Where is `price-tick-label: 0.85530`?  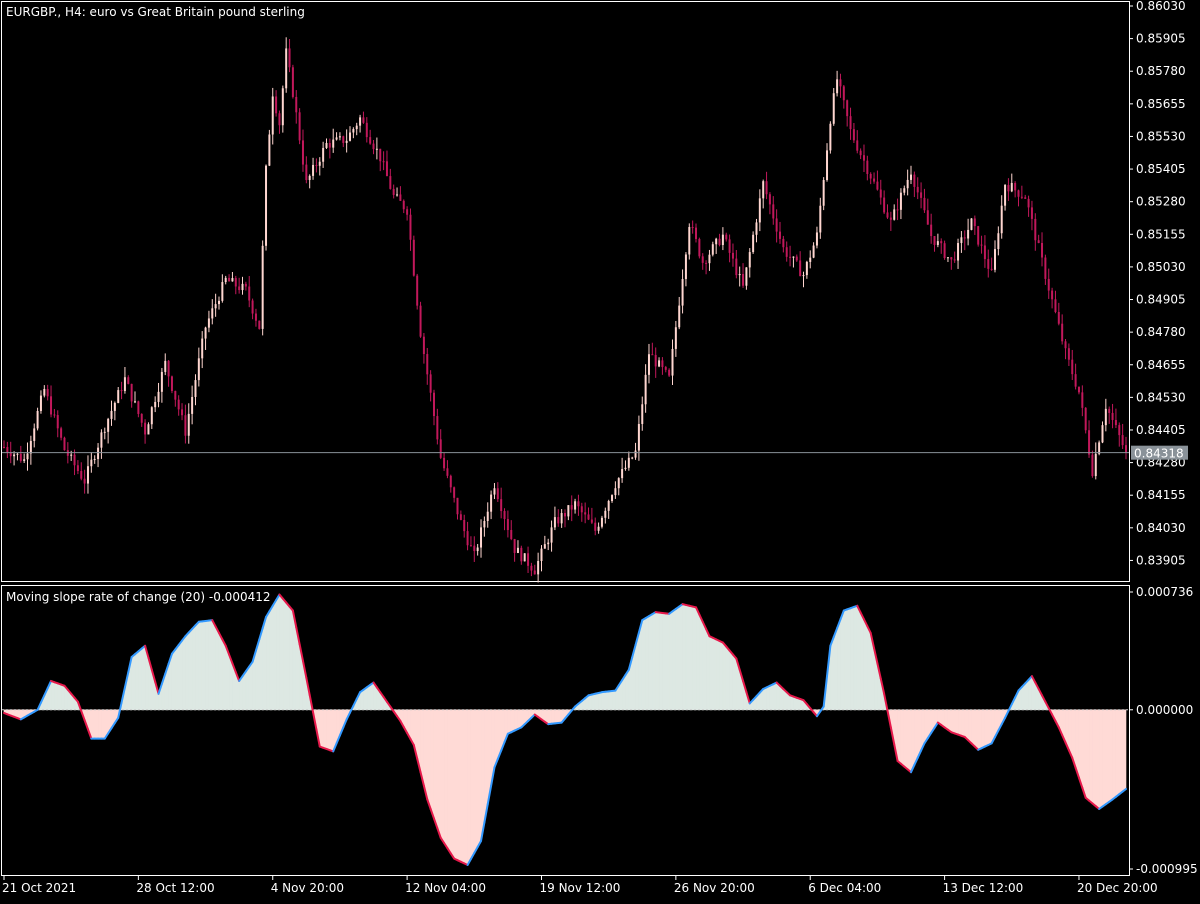
price-tick-label: 0.85530 is located at coordinates (1161, 136).